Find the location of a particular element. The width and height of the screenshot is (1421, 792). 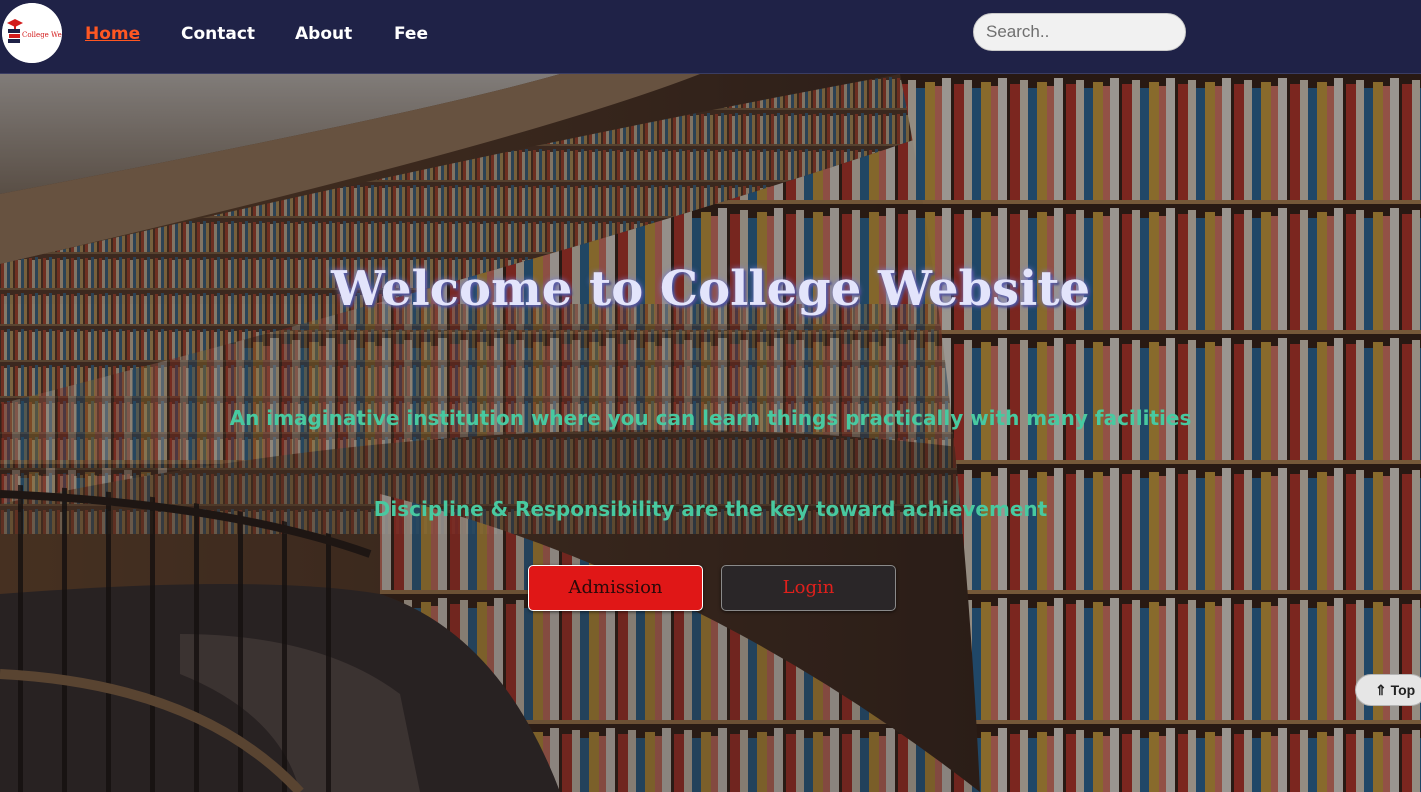

college-logo: College Website is located at coordinates (32, 33).